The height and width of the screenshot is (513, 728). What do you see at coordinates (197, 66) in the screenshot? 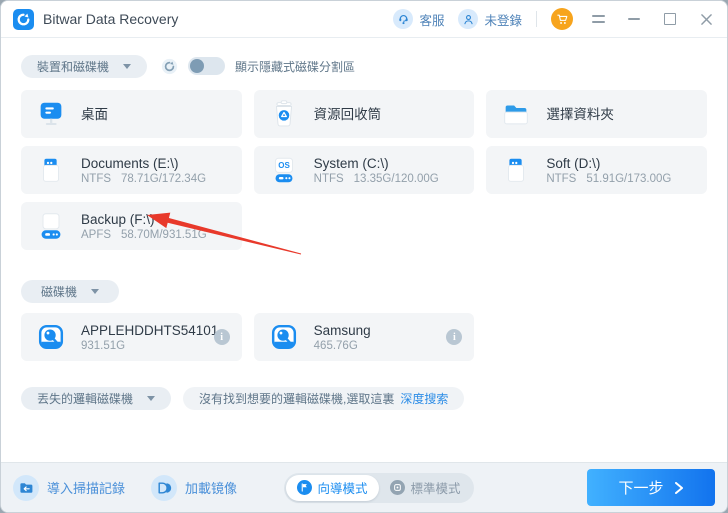
I see `toggle-knob` at bounding box center [197, 66].